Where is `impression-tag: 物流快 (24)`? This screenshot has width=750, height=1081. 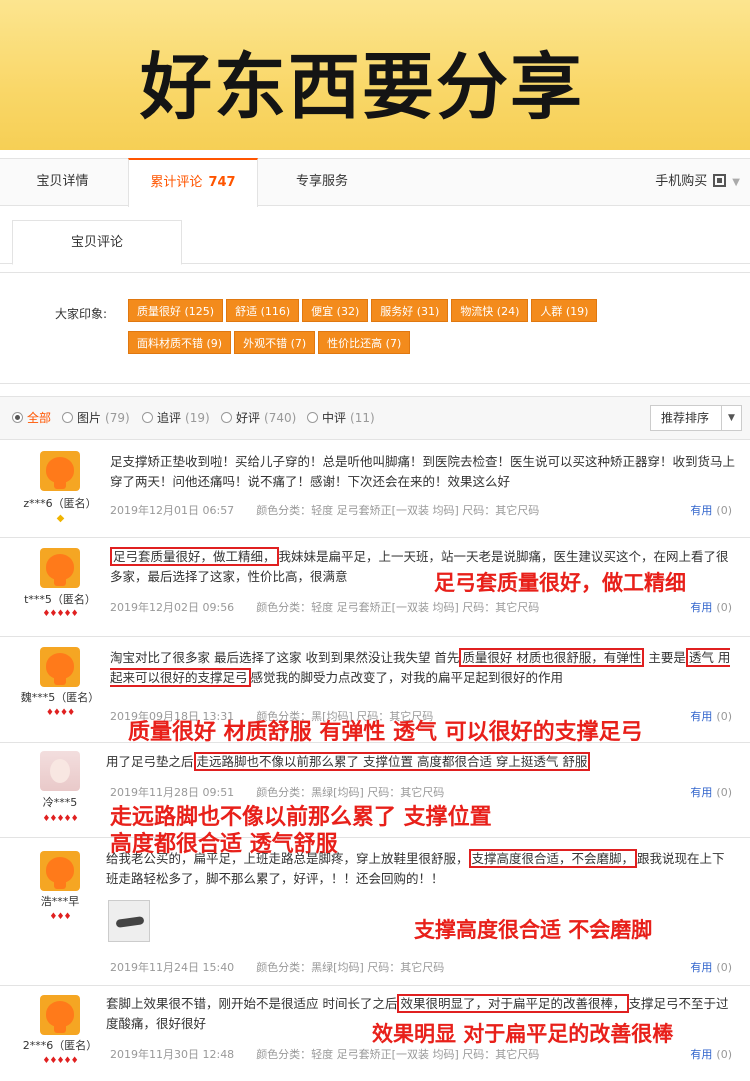 impression-tag: 物流快 (24) is located at coordinates (490, 310).